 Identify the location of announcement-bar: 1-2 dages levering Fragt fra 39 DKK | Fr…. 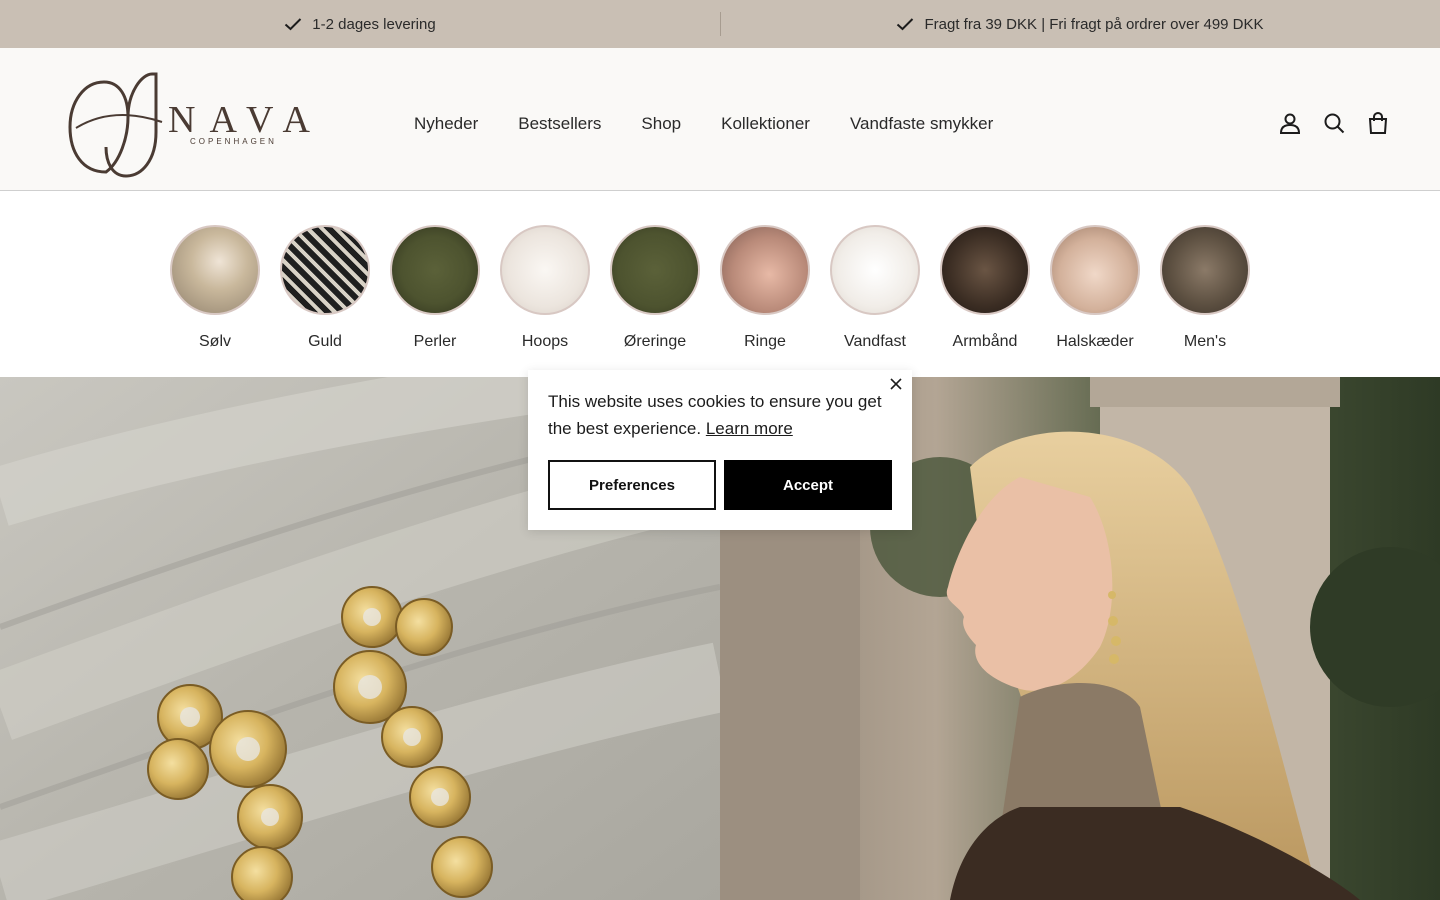
(720, 24).